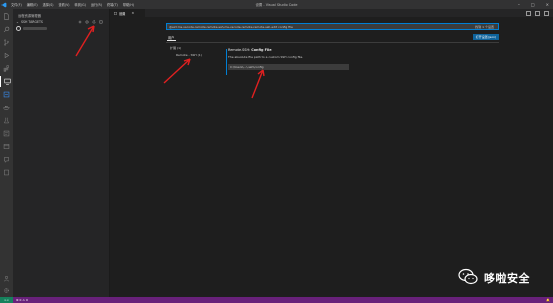 The height and width of the screenshot is (303, 553). I want to click on setting-title: Remote.SSH: Config File, so click(250, 50).